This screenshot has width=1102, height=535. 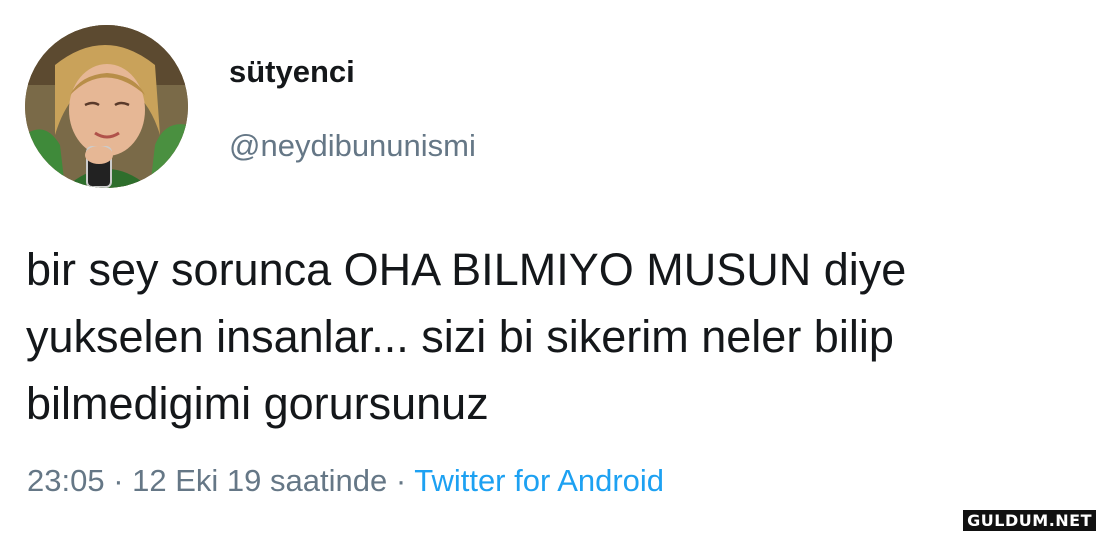 I want to click on display-name: sütyenci, so click(x=292, y=72).